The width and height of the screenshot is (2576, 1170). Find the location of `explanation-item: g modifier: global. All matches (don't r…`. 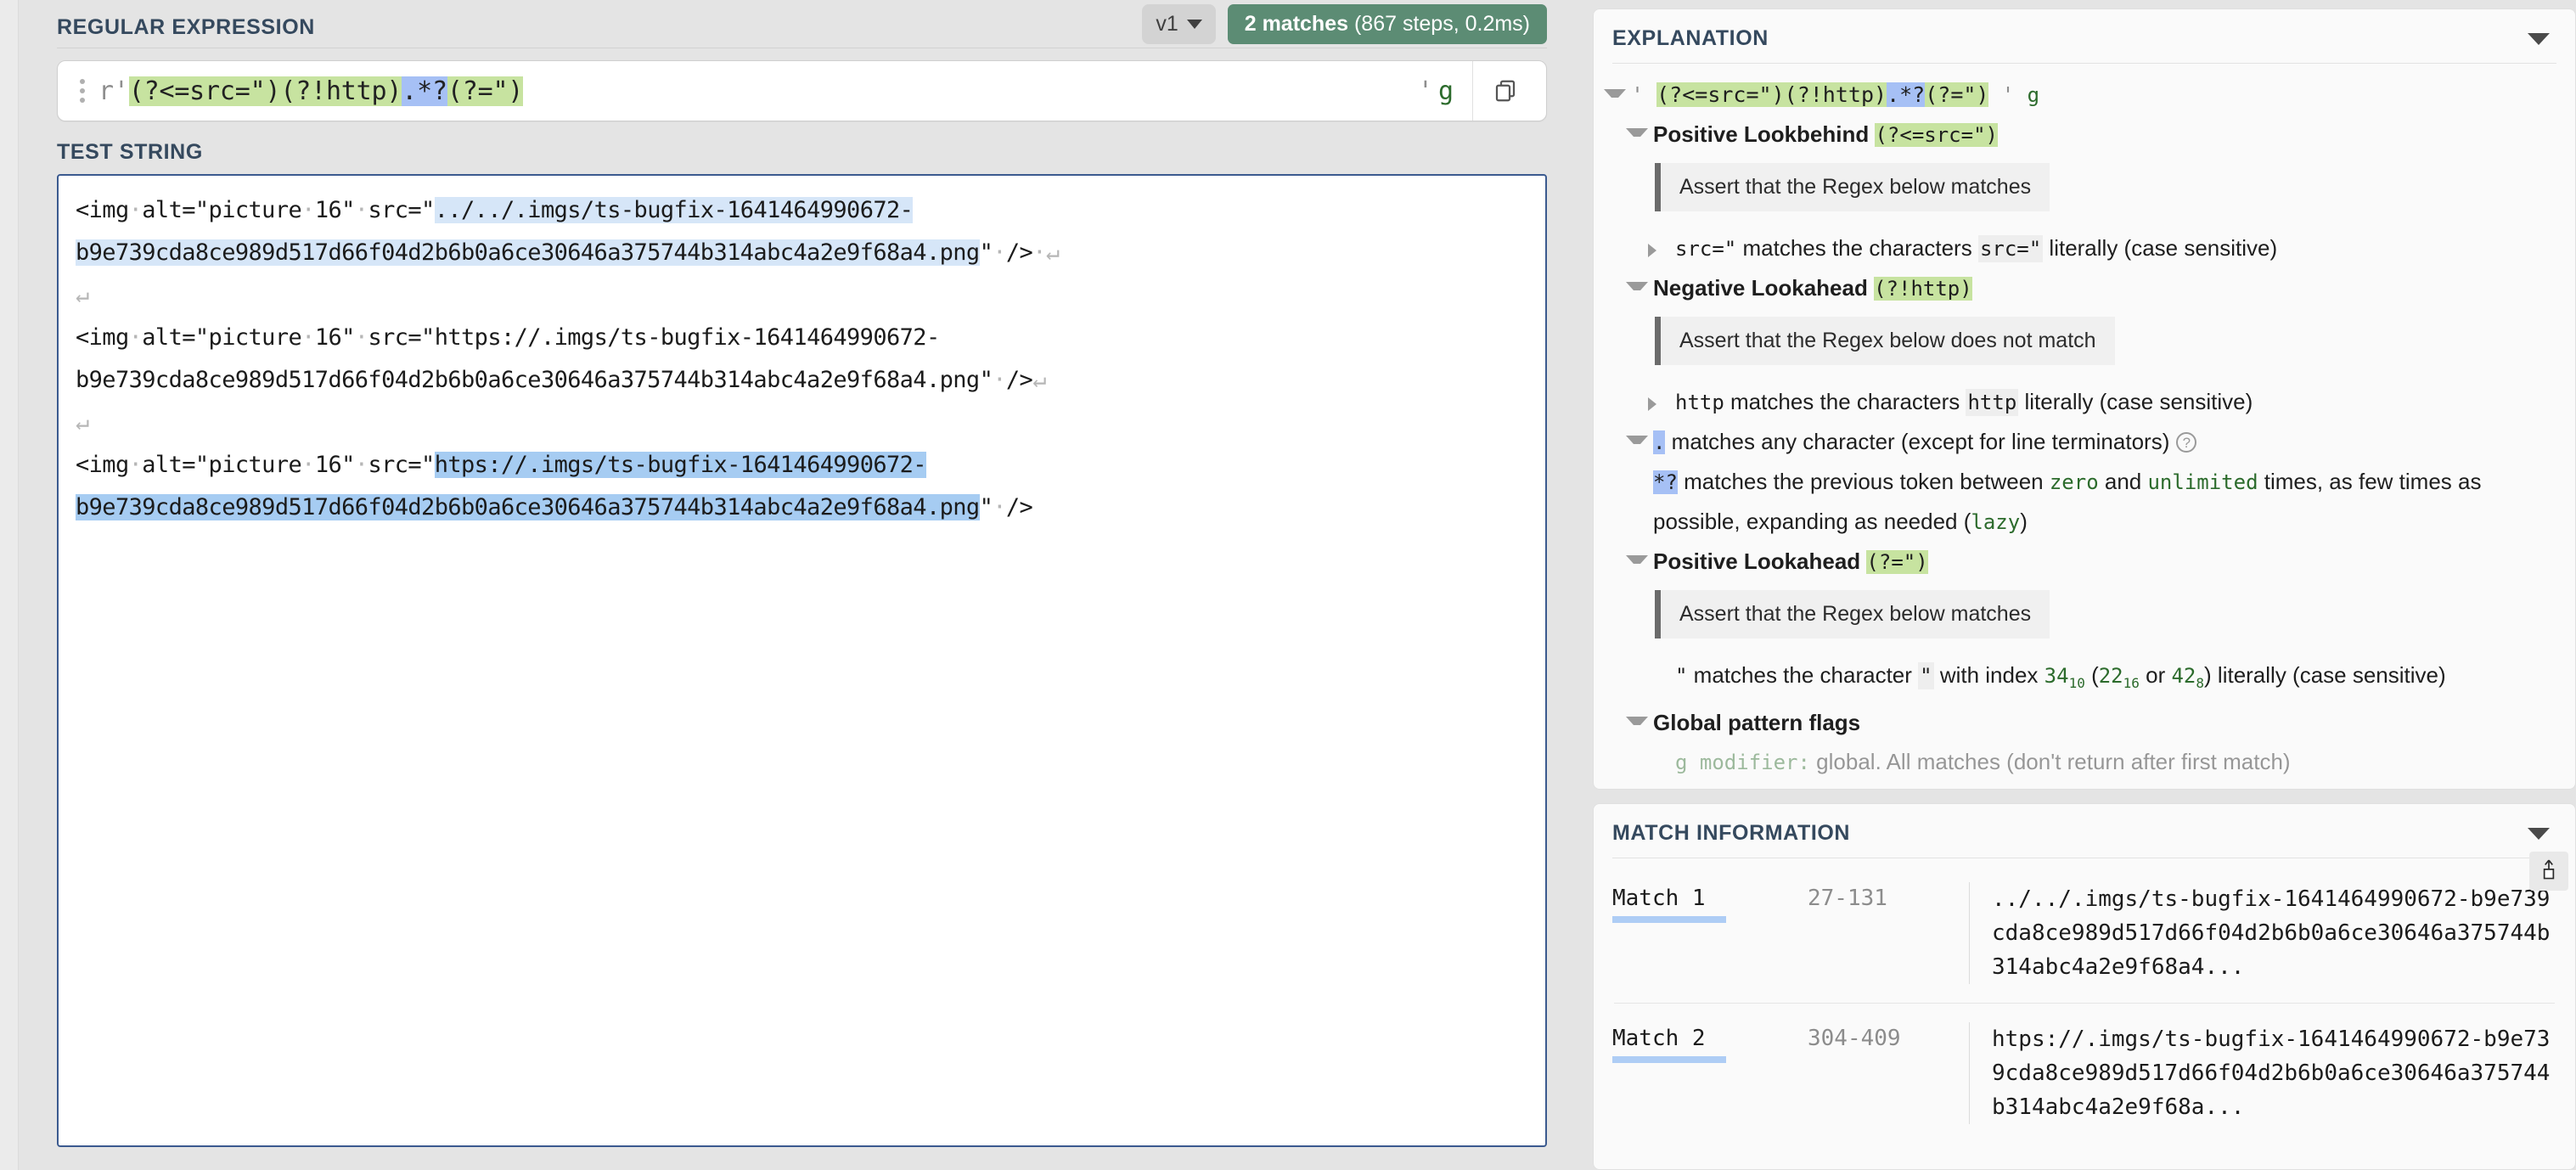

explanation-item: g modifier: global. All matches (don't r… is located at coordinates (2101, 762).